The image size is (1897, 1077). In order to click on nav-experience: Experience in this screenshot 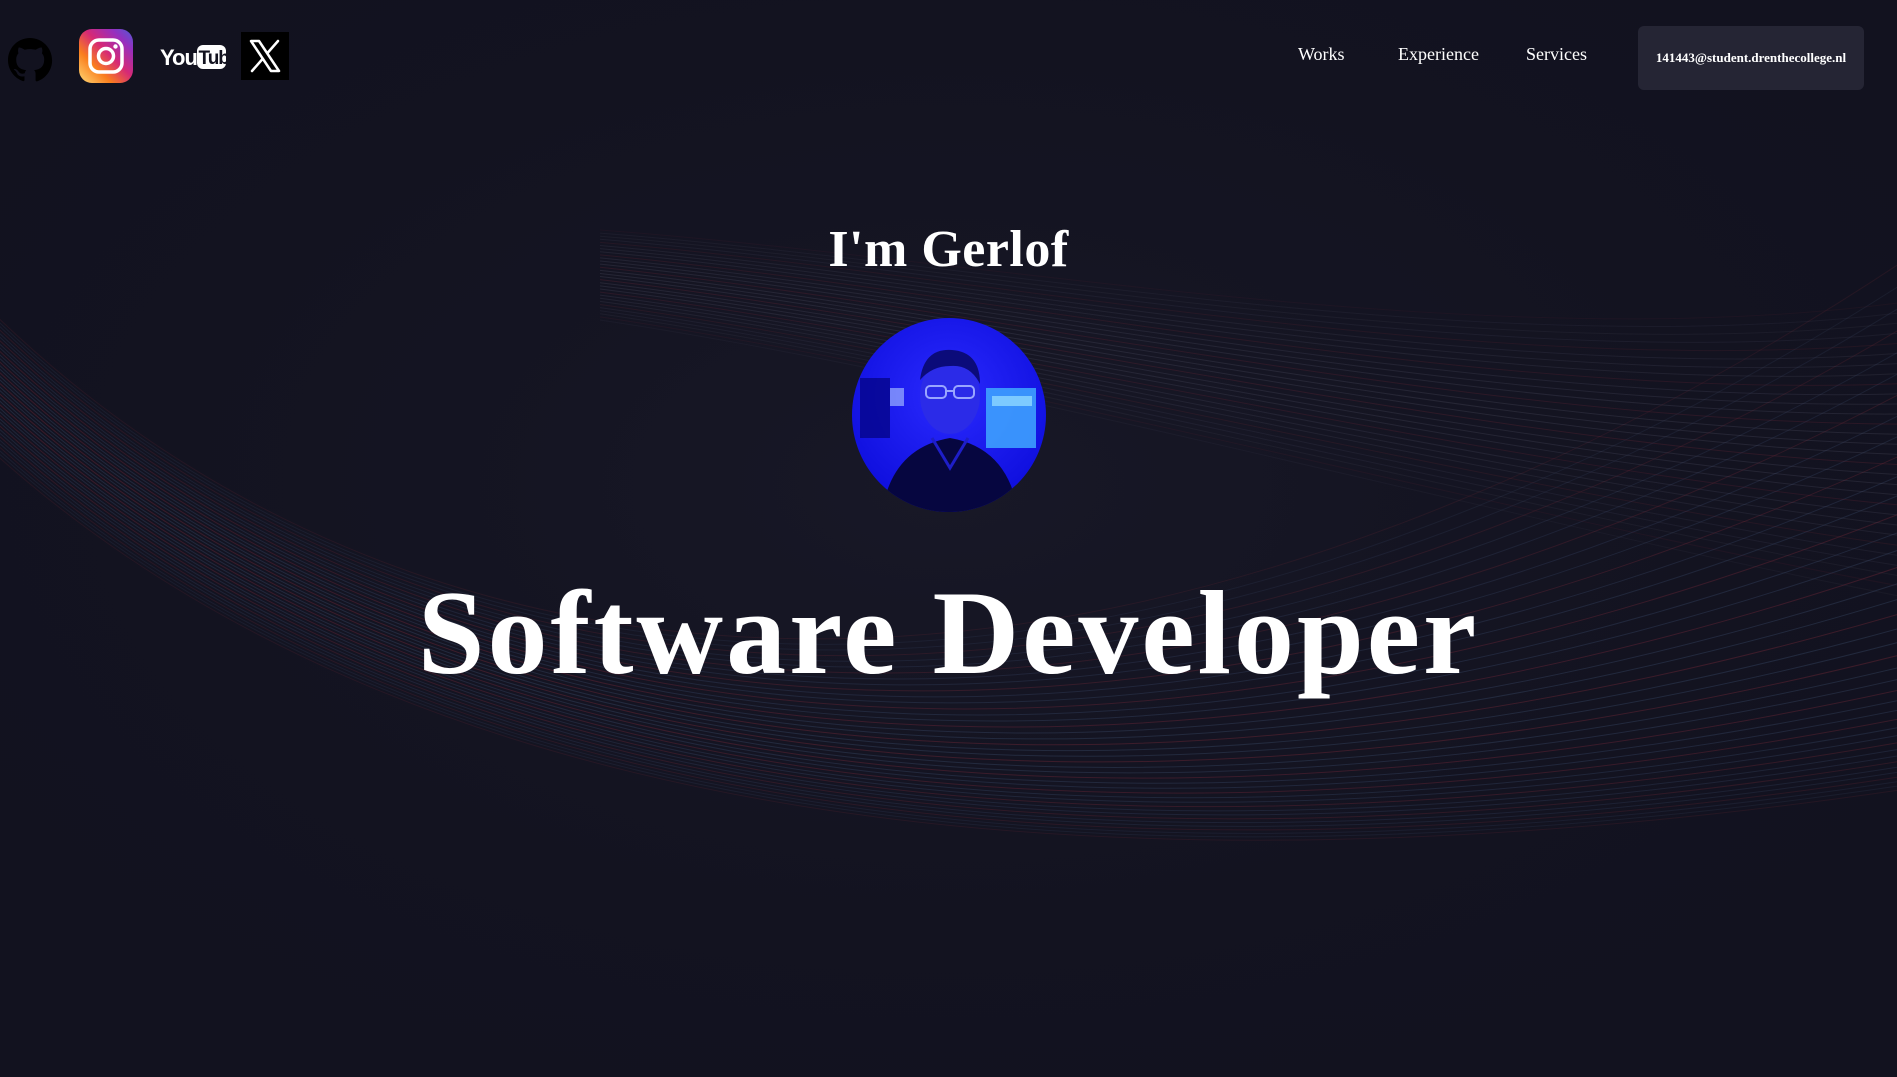, I will do `click(1438, 54)`.